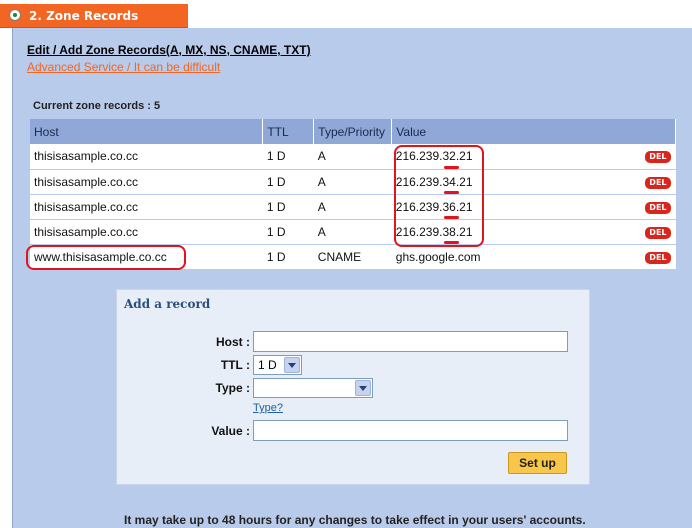 The image size is (692, 528). Describe the element at coordinates (533, 182) in the screenshot. I see `record-value-cell: 216.239.34.21 DEL` at that location.